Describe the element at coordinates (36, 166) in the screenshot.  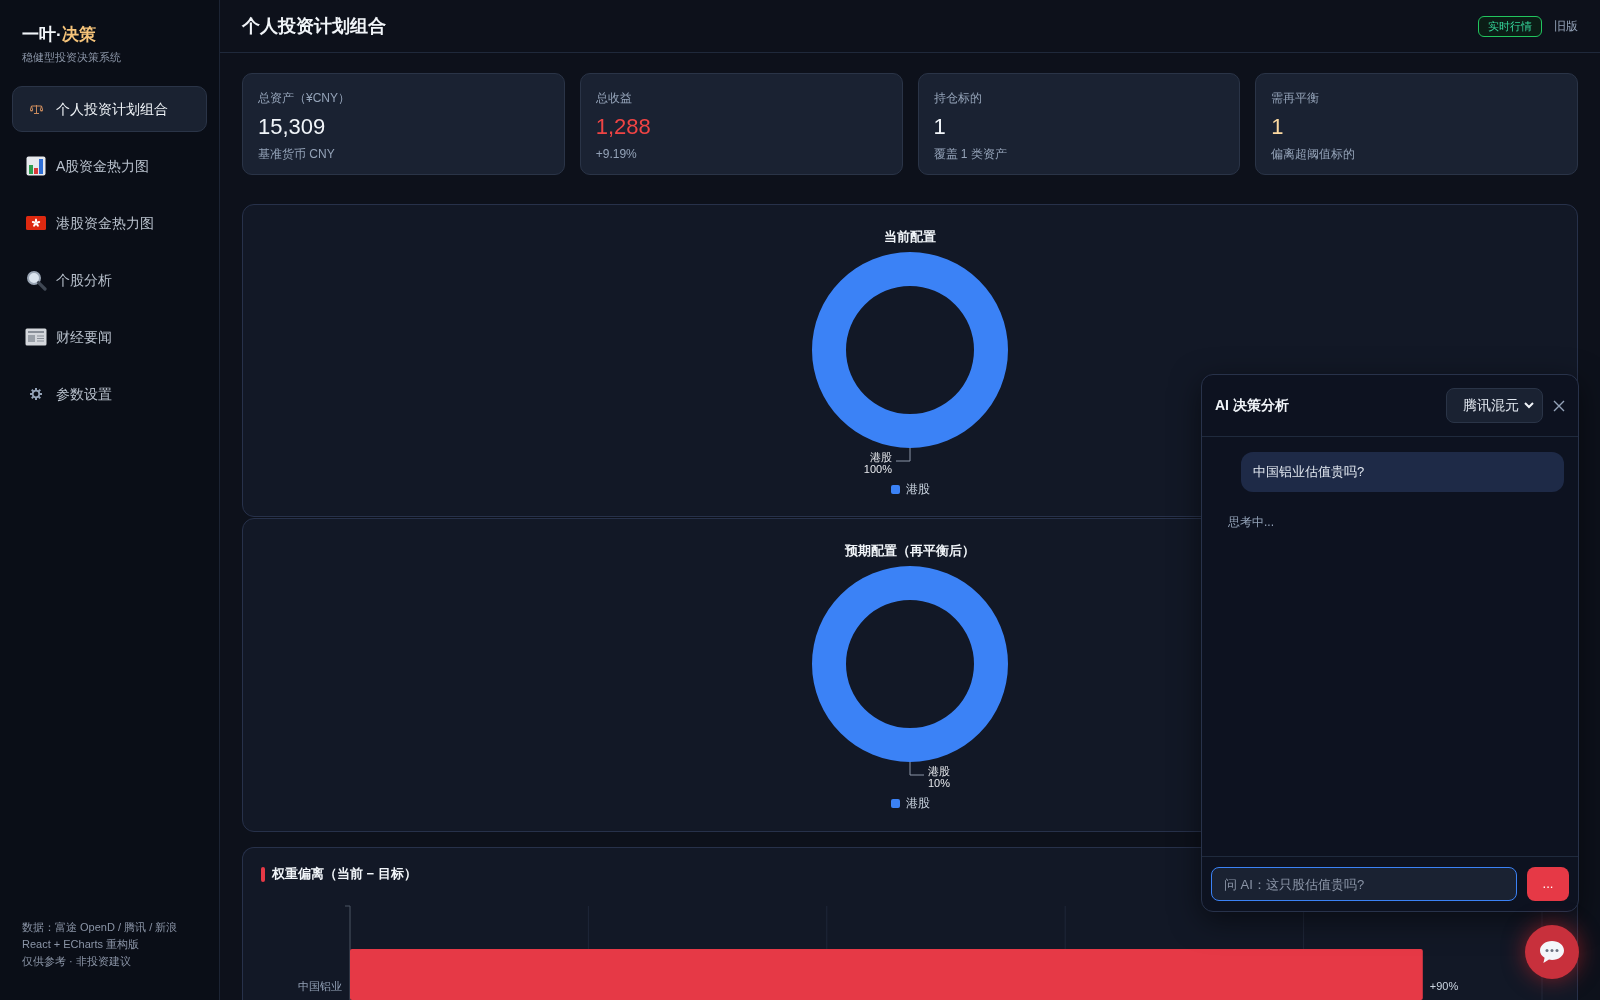
I see `bar-chart-icon` at that location.